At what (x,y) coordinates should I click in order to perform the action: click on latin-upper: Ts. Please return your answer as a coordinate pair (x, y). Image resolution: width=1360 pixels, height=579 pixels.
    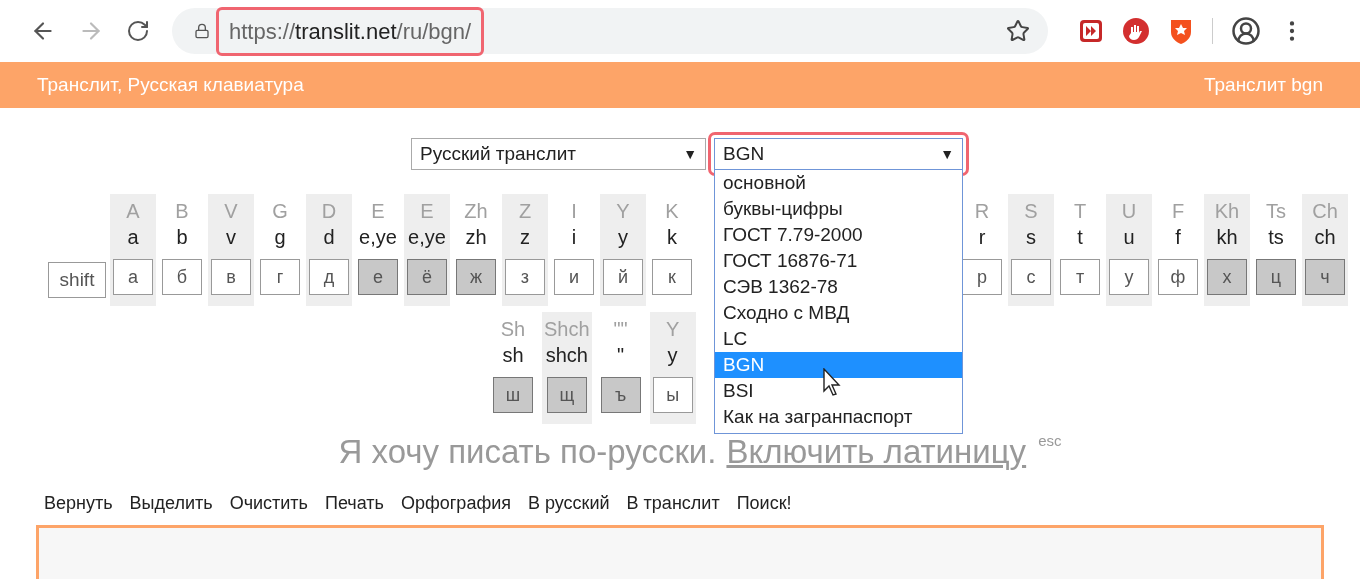
    Looking at the image, I should click on (1276, 211).